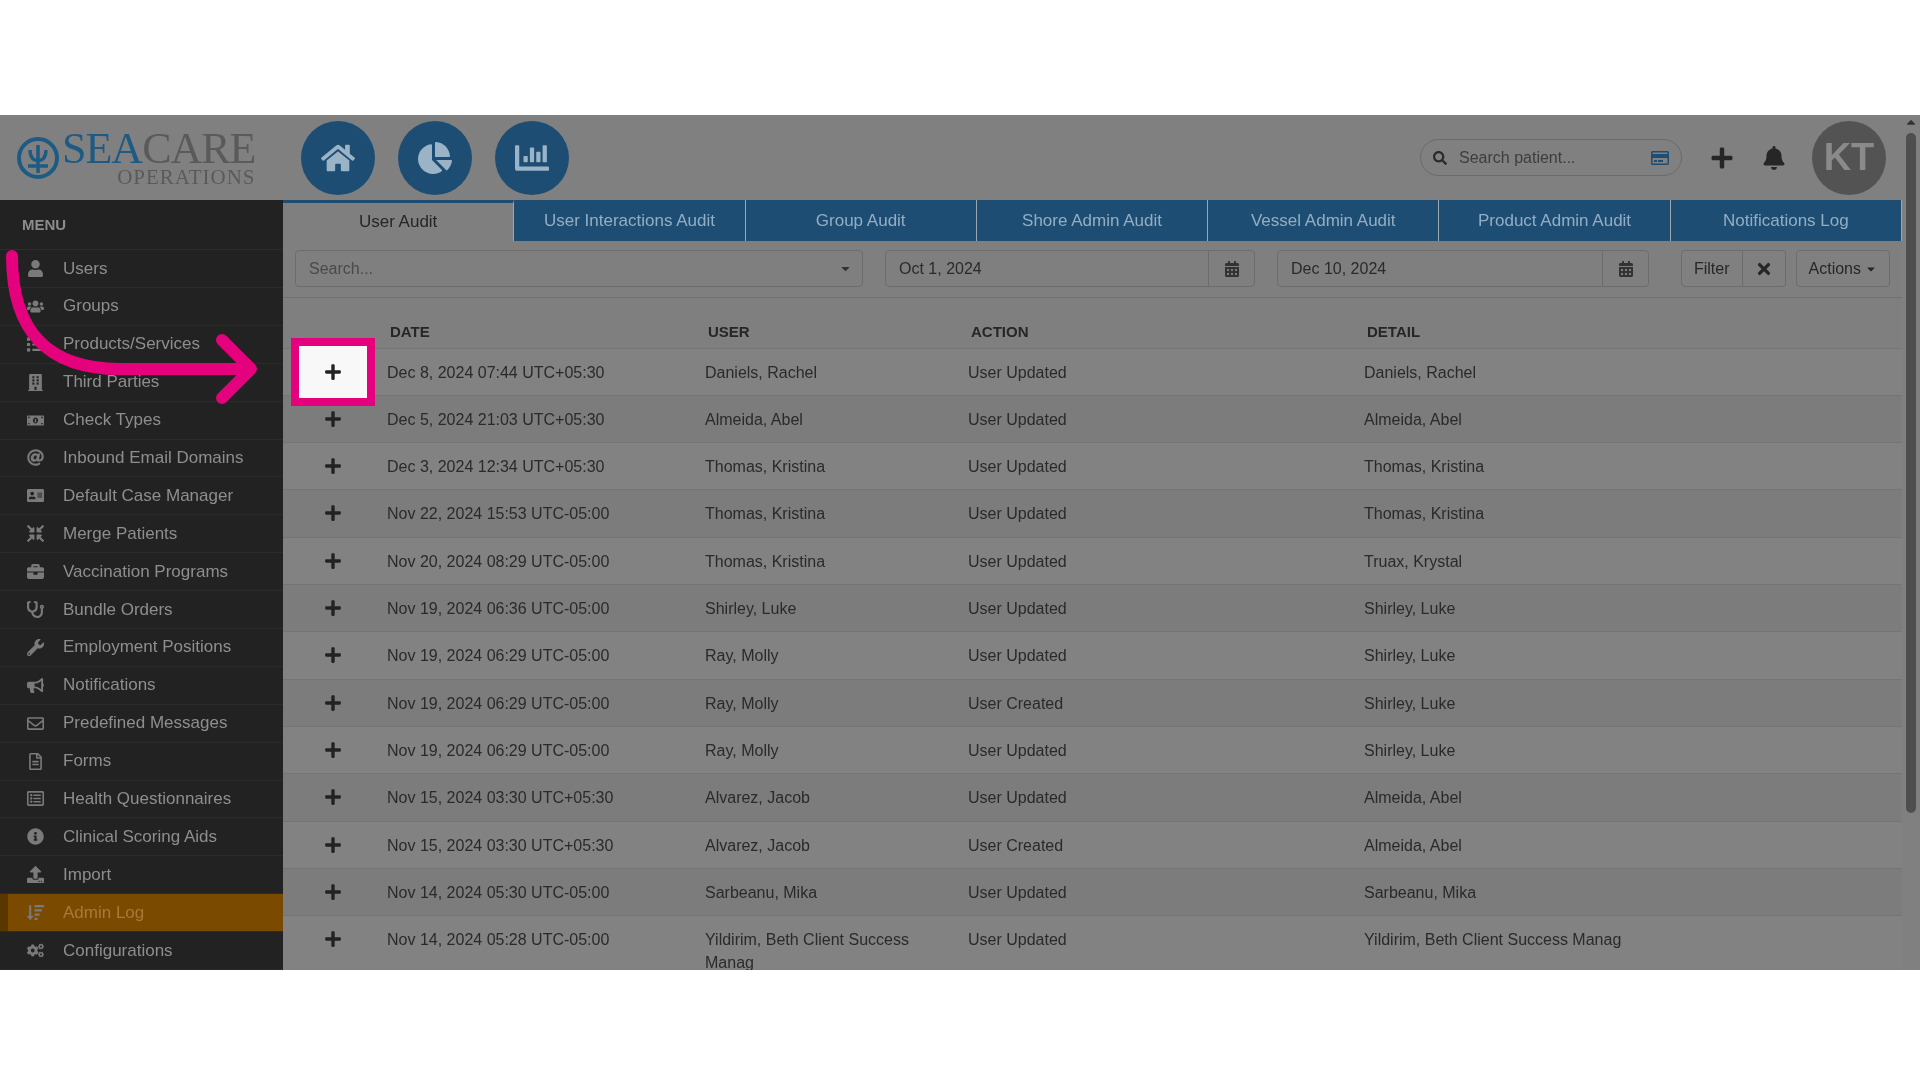 The width and height of the screenshot is (1920, 1080). What do you see at coordinates (118, 950) in the screenshot?
I see `sidebar-item-label: Configurations` at bounding box center [118, 950].